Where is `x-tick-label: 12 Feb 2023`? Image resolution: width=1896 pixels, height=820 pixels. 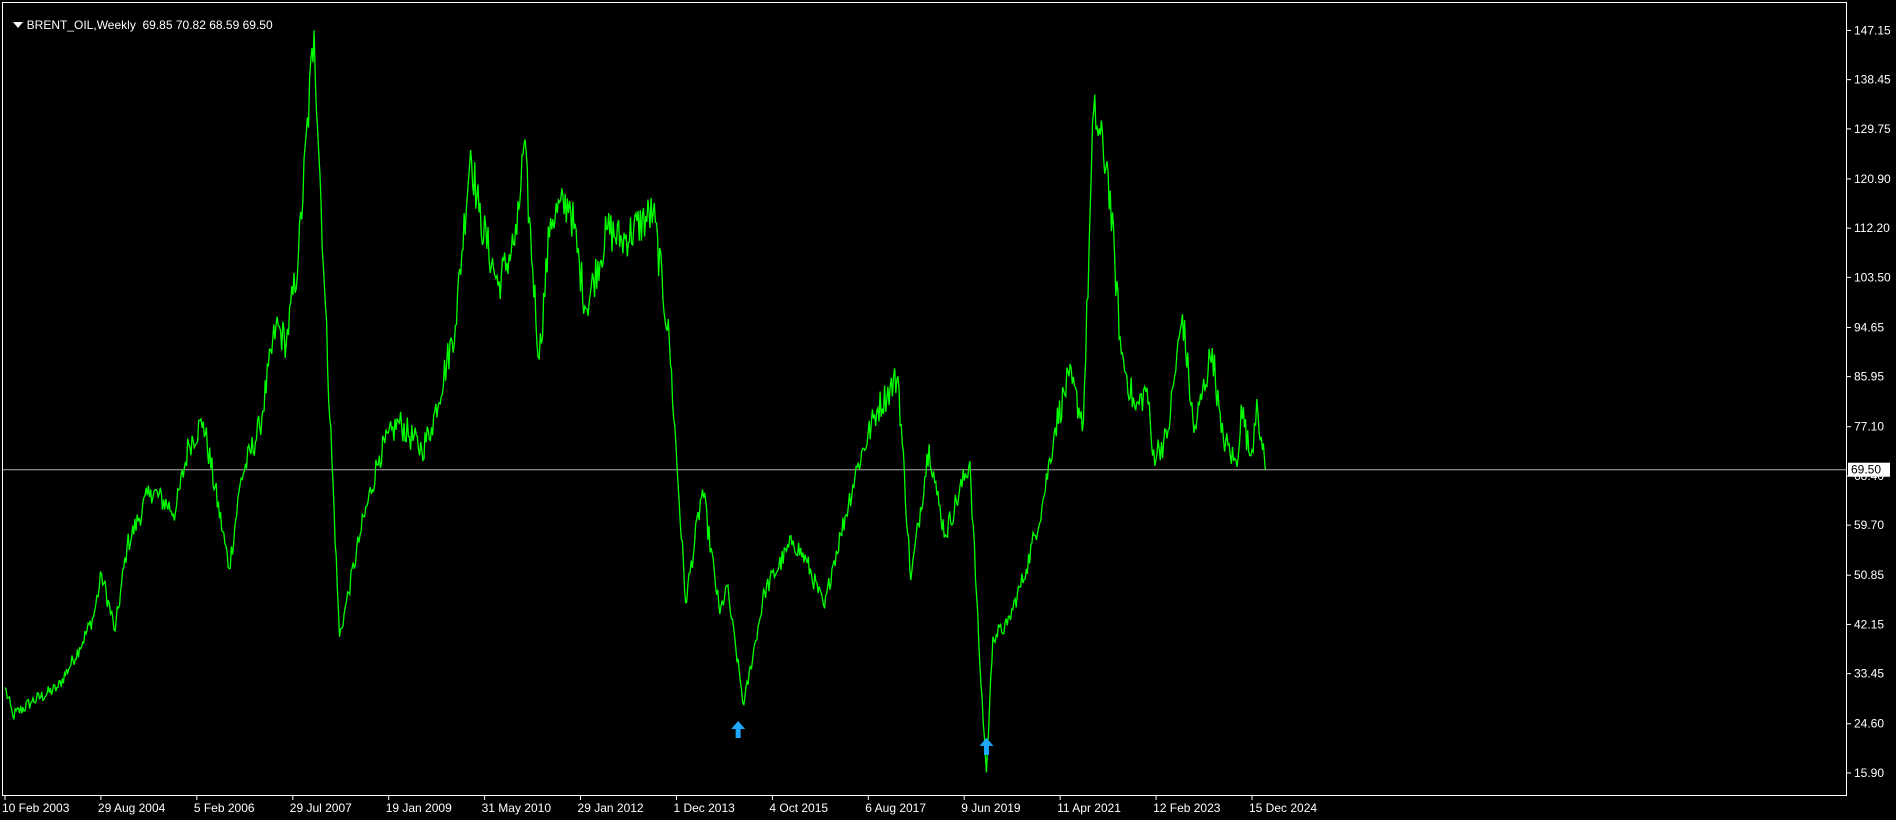 x-tick-label: 12 Feb 2023 is located at coordinates (1187, 808).